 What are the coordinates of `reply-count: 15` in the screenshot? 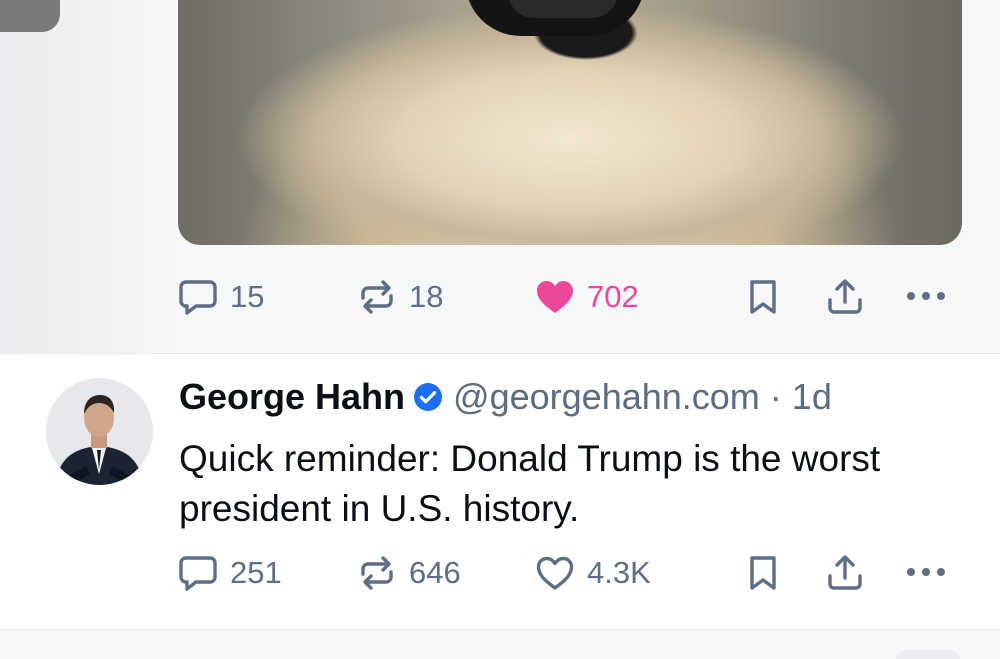 It's located at (247, 296).